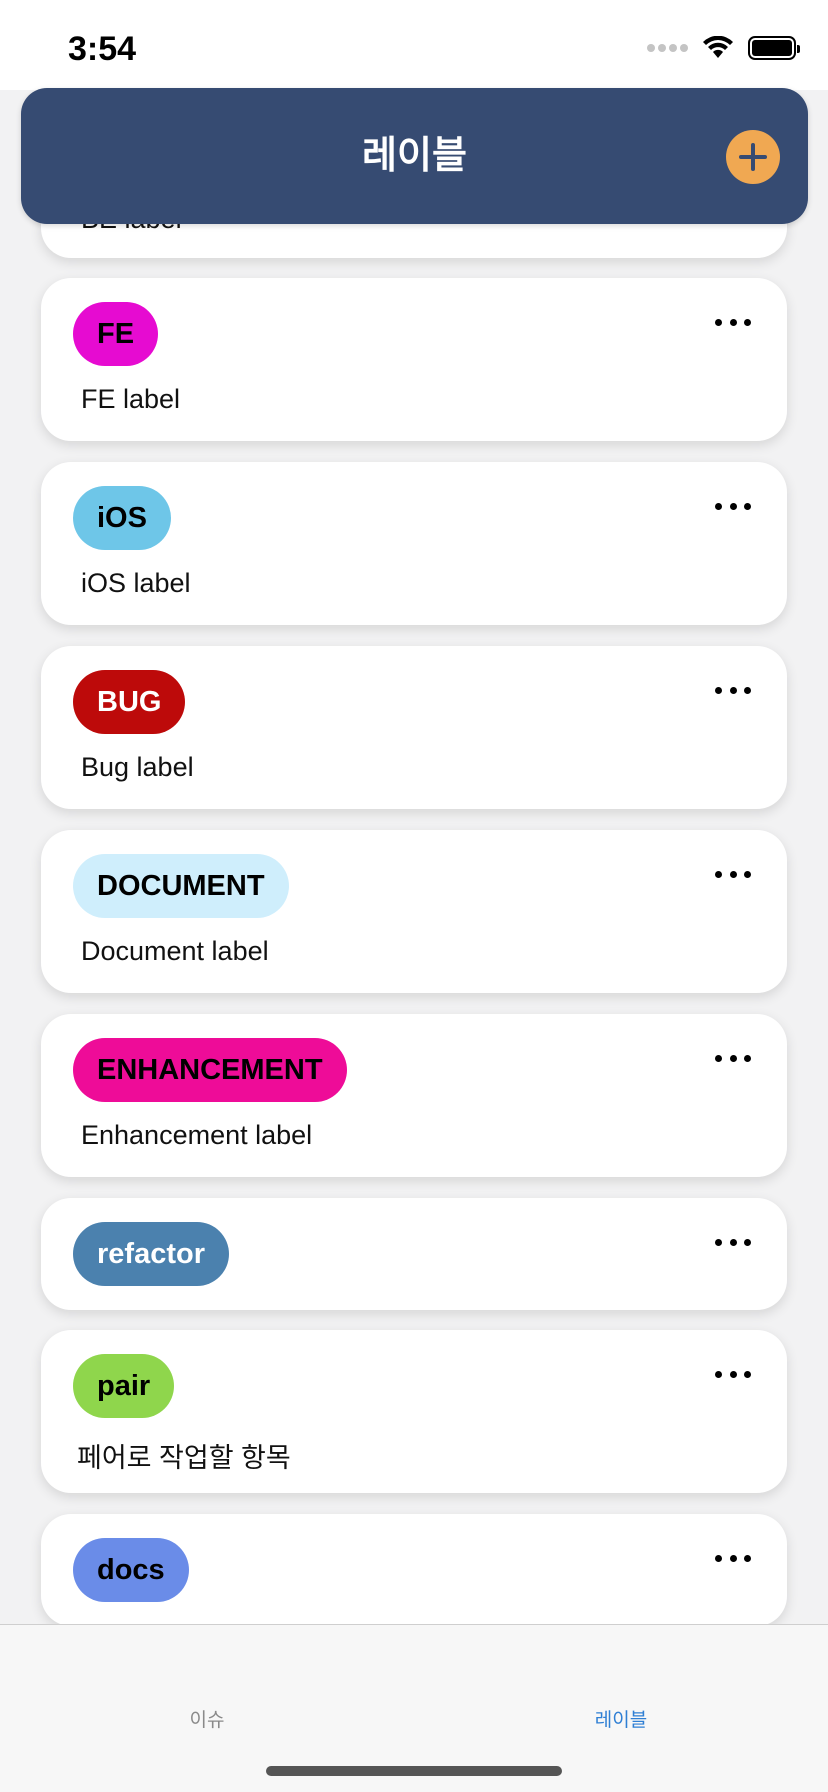 Image resolution: width=828 pixels, height=1792 pixels. What do you see at coordinates (414, 45) in the screenshot?
I see `status-bar: 3:54` at bounding box center [414, 45].